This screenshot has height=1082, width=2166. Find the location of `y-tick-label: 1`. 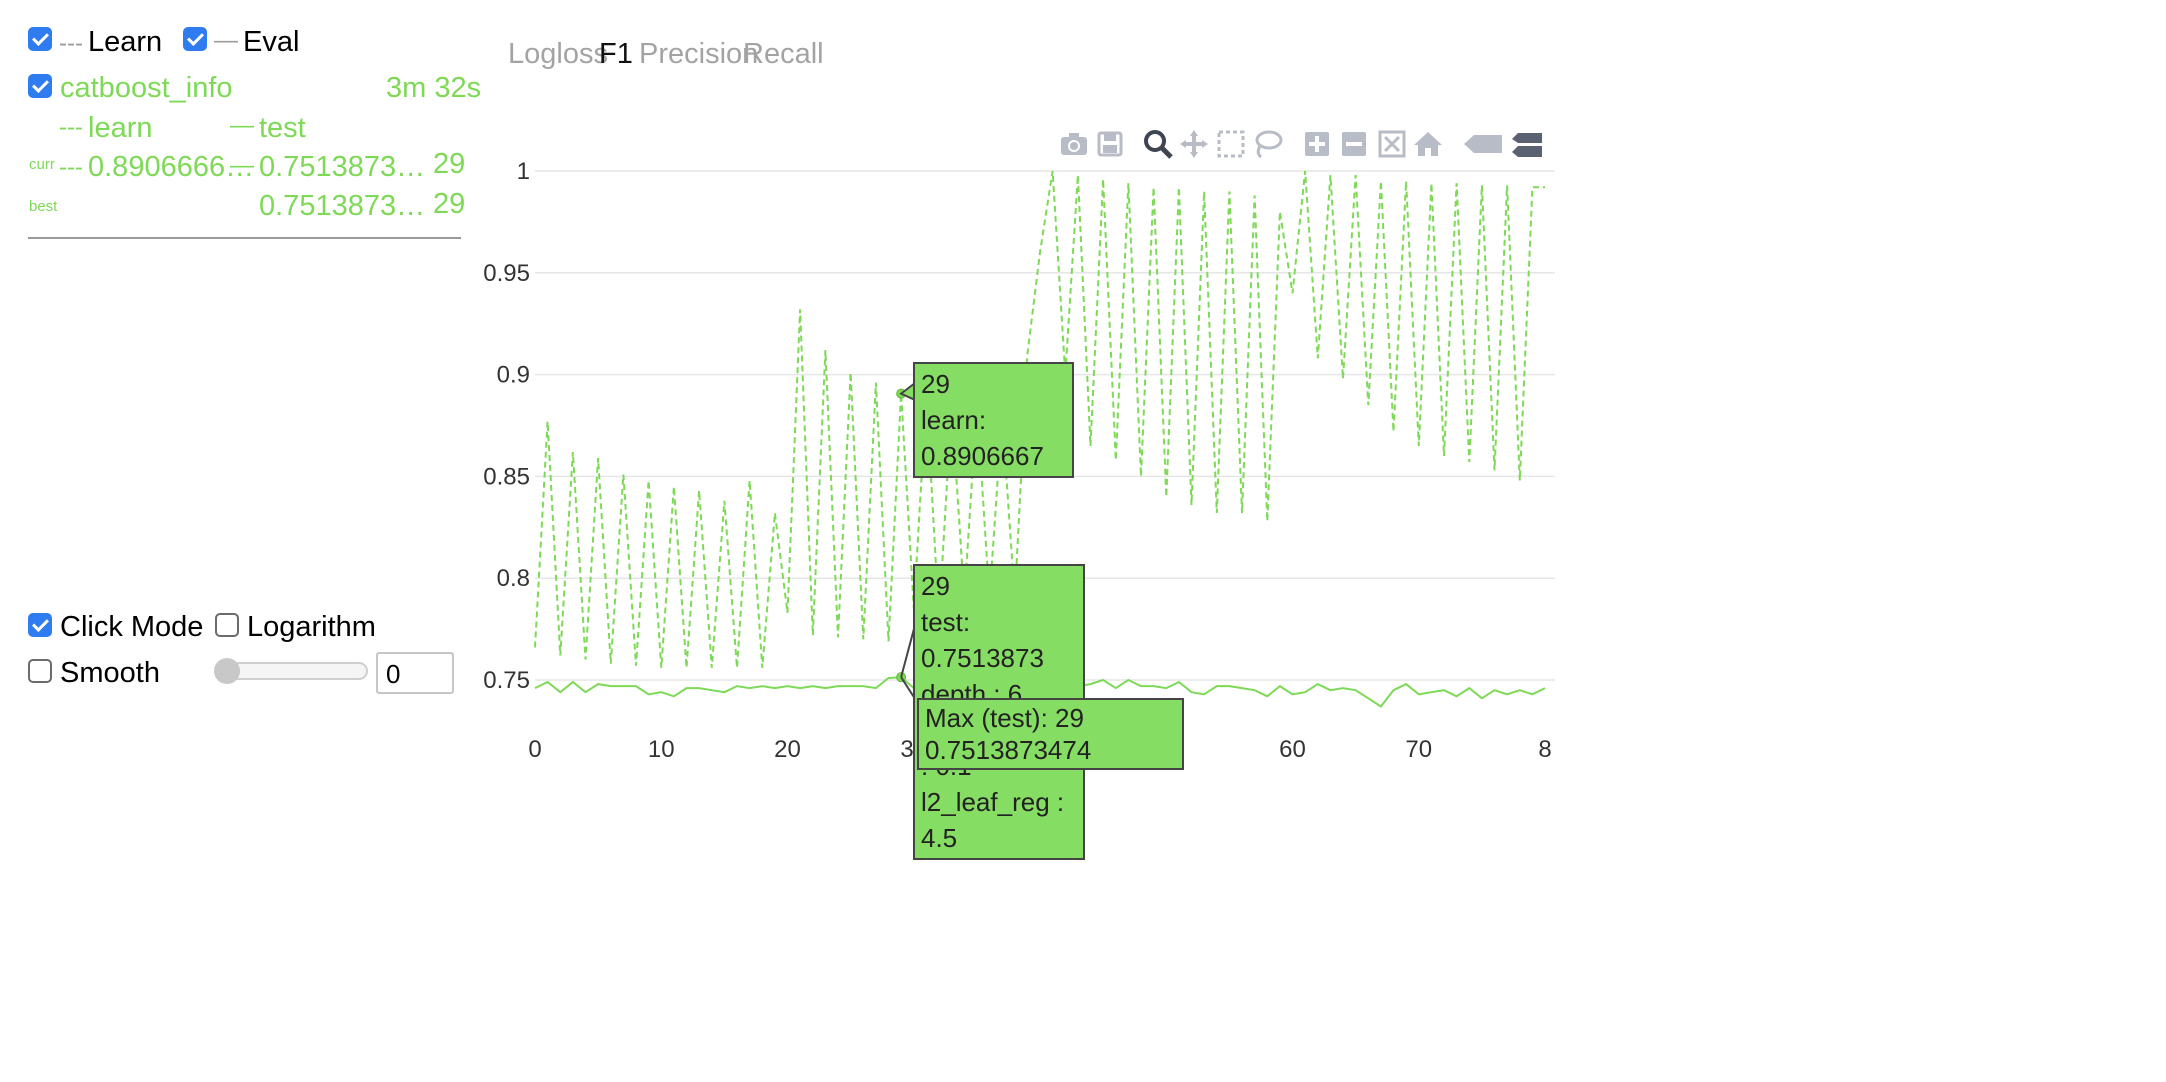

y-tick-label: 1 is located at coordinates (523, 171).